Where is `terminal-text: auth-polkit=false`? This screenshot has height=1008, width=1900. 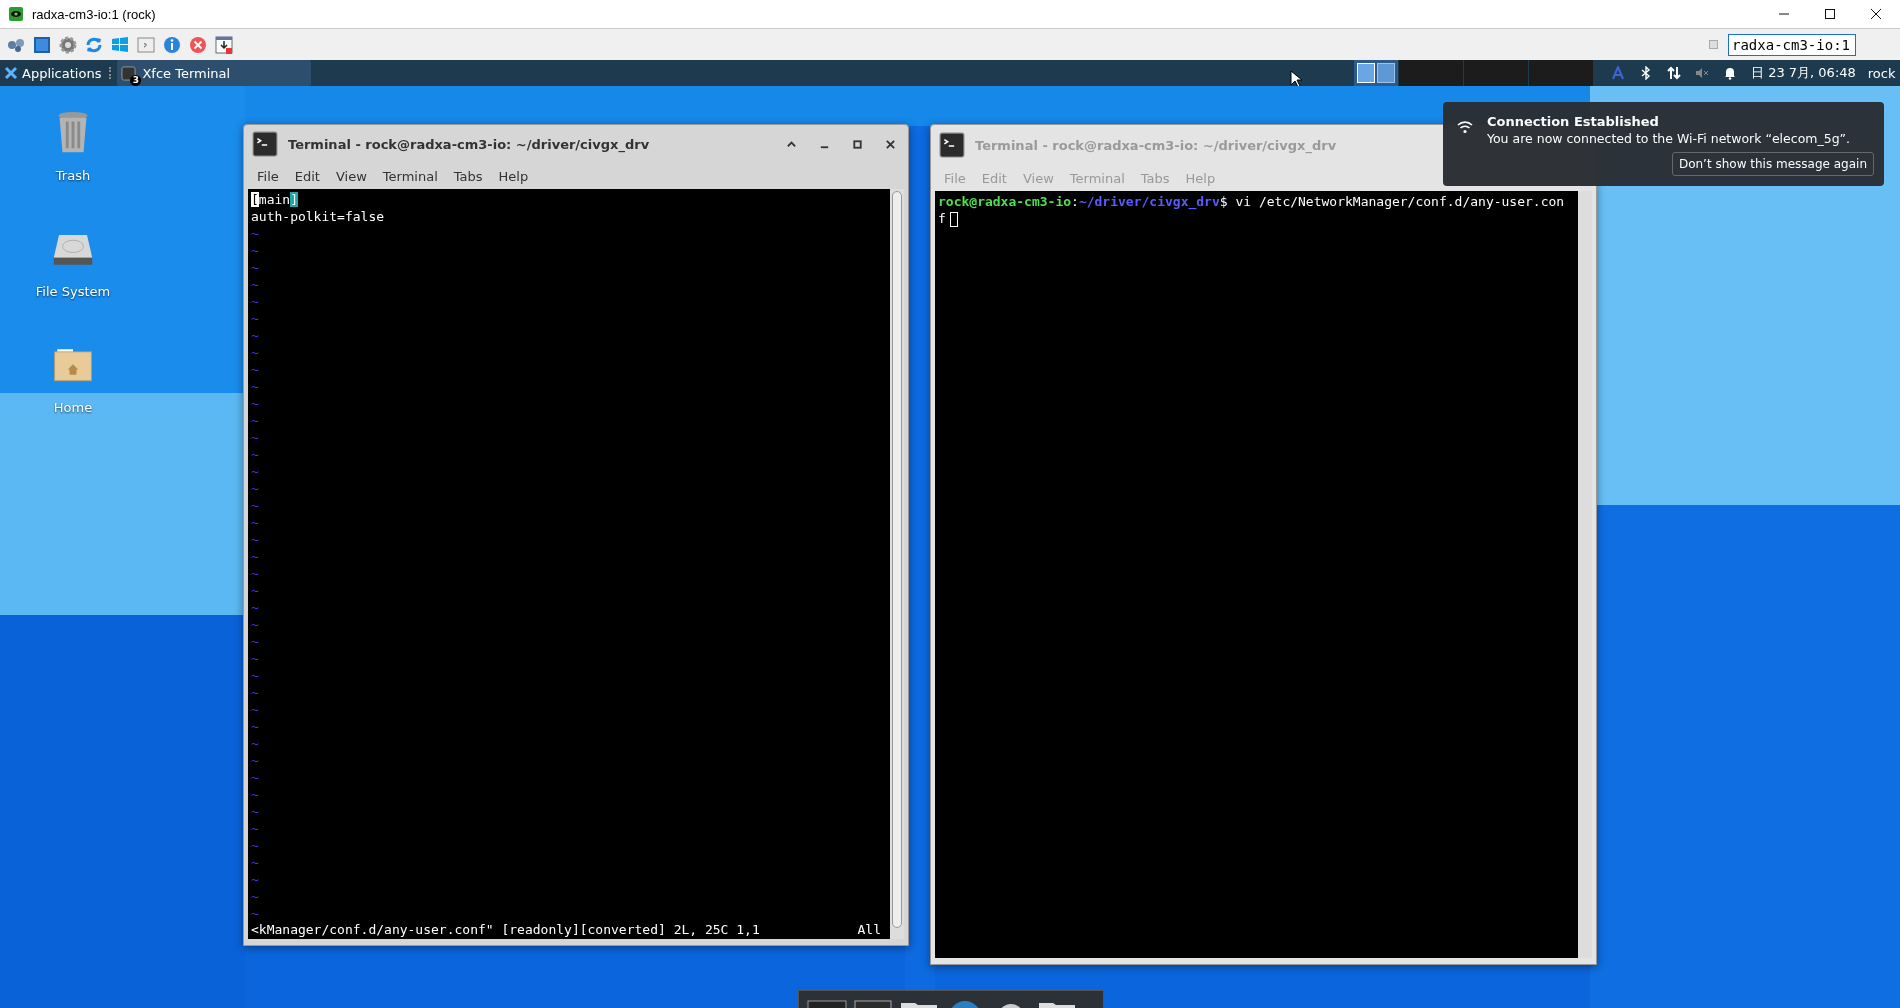 terminal-text: auth-polkit=false is located at coordinates (318, 216).